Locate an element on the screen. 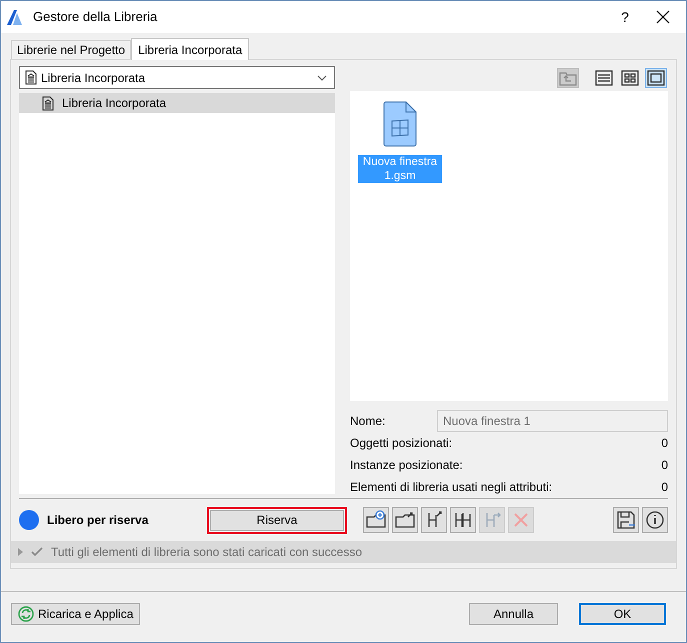 The height and width of the screenshot is (643, 687). folder-up-icon is located at coordinates (568, 78).